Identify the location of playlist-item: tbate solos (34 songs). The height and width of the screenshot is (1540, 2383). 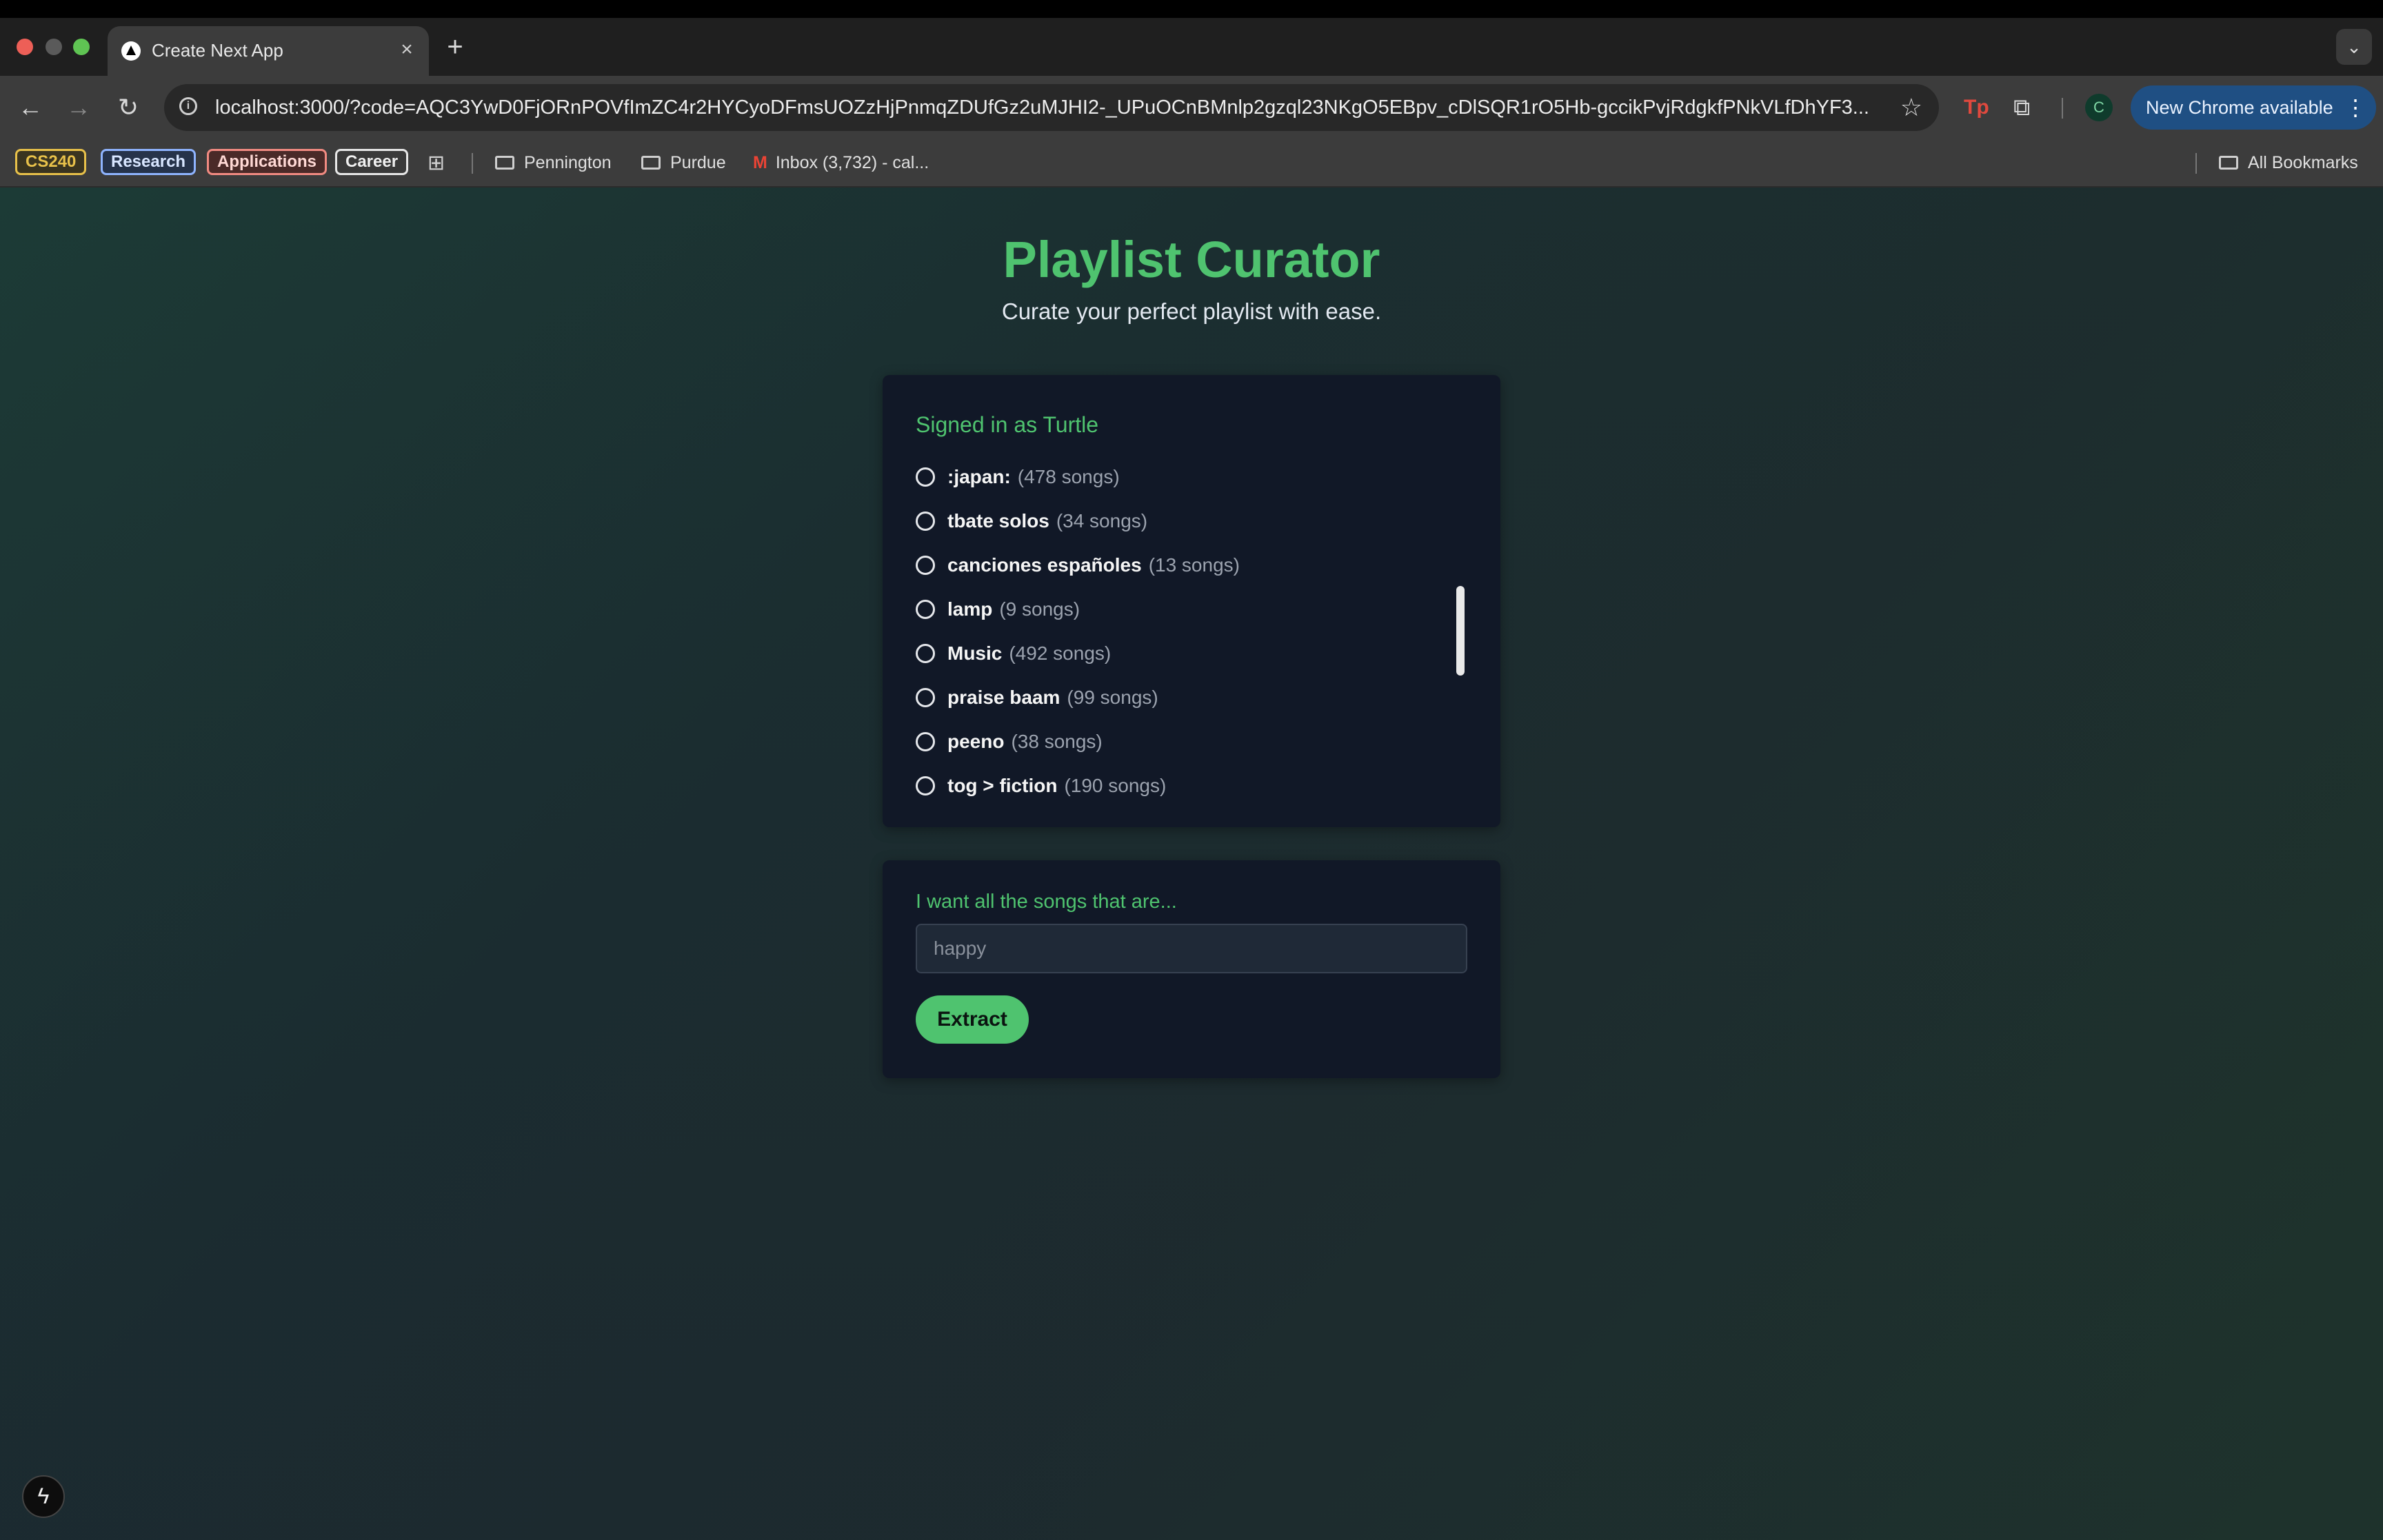
(1178, 521).